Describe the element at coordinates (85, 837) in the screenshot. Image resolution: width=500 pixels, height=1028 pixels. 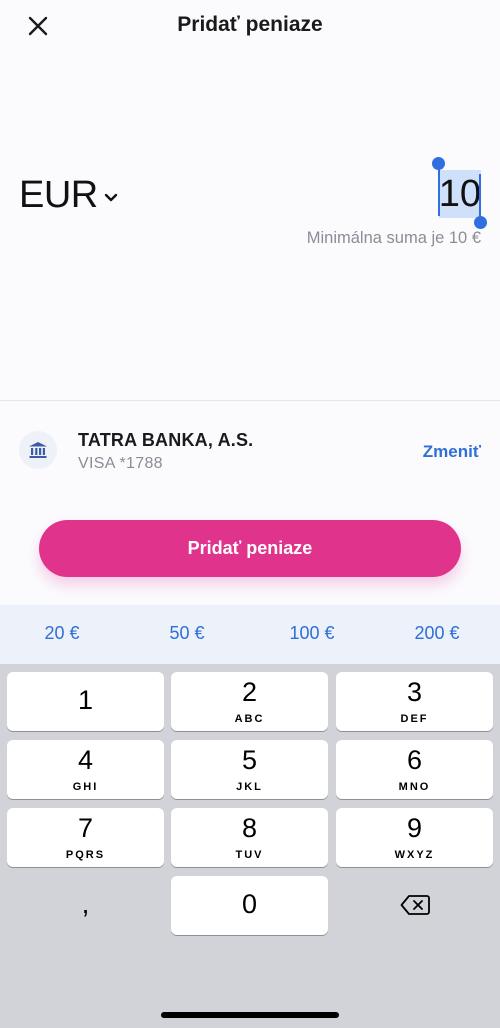
I see `key-7: 7 PQRS` at that location.